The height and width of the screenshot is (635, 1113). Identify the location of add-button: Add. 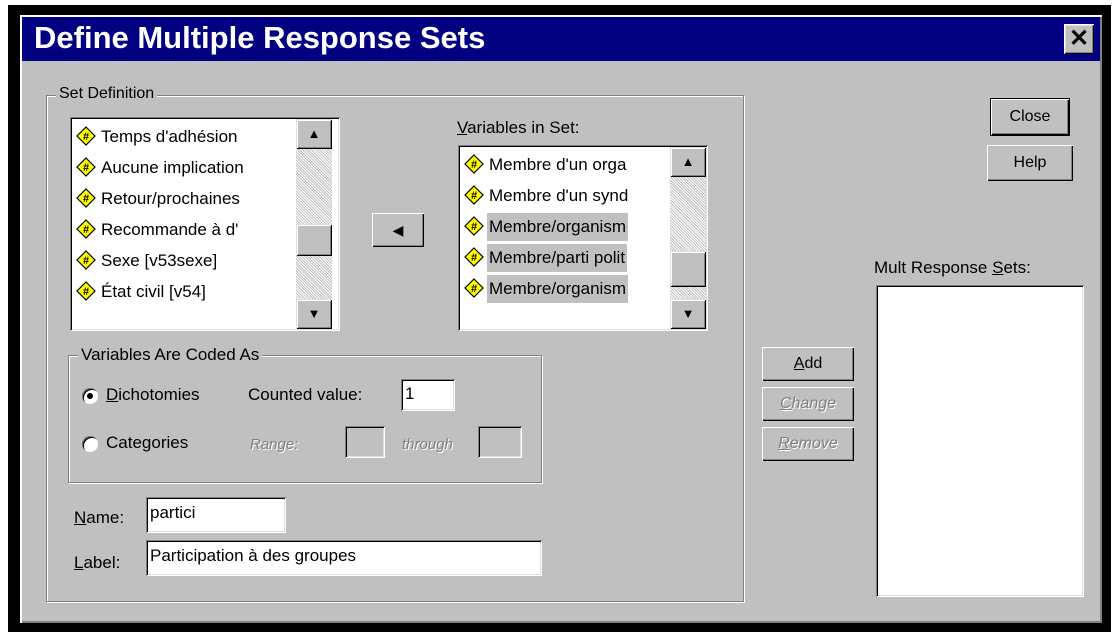
(808, 364).